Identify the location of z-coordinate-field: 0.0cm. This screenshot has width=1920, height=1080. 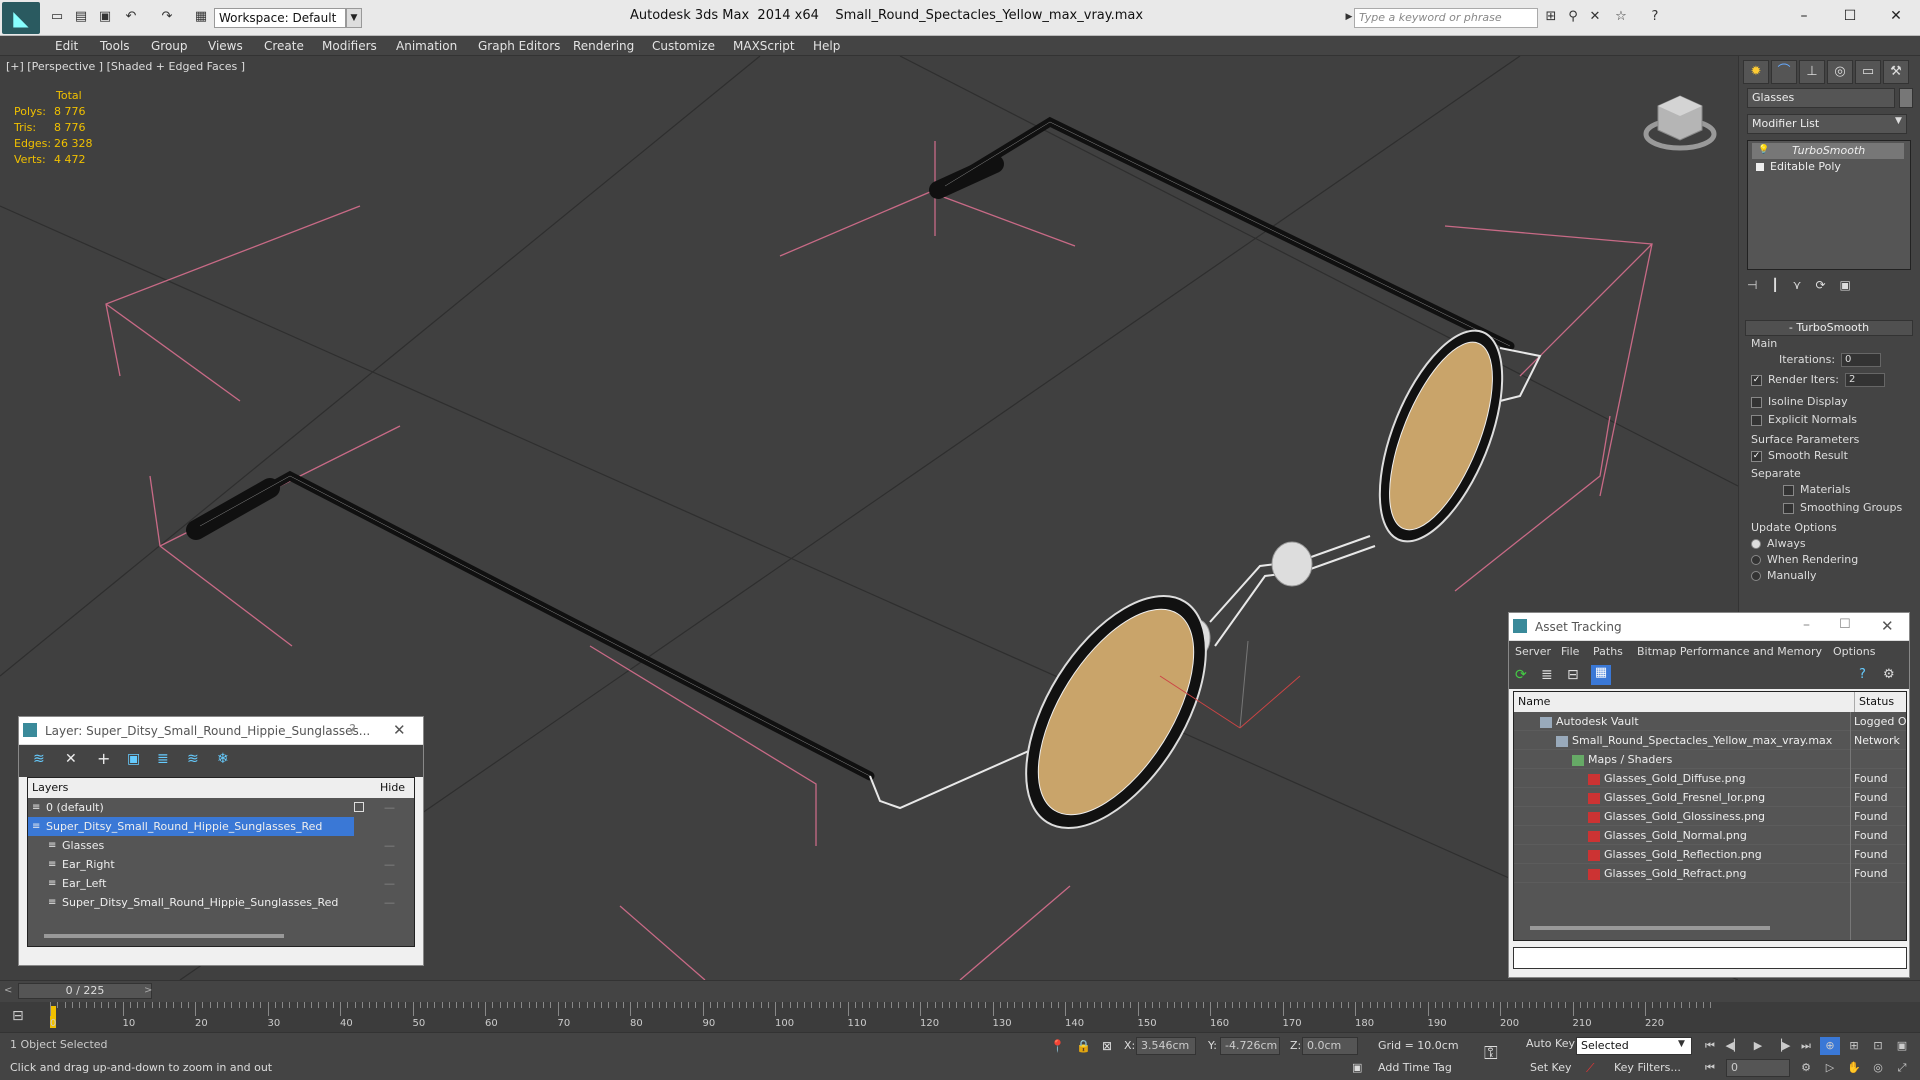
(1330, 1046).